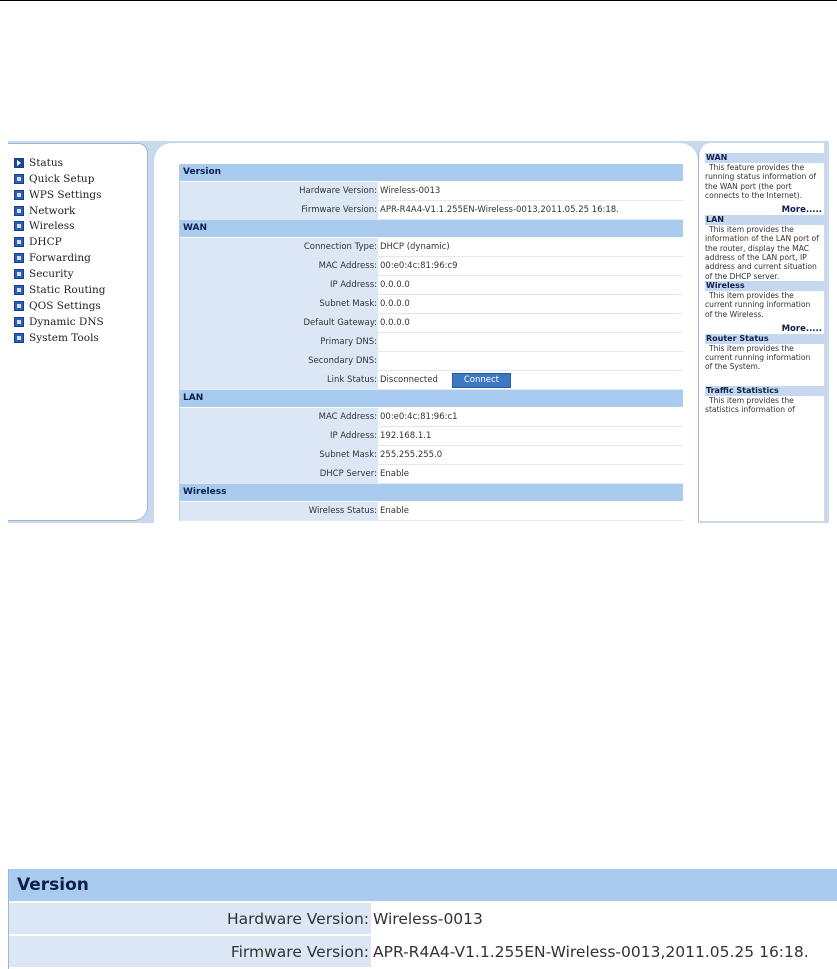  What do you see at coordinates (764, 390) in the screenshot?
I see `help-title-traffic-statistics: Traffic Statistics` at bounding box center [764, 390].